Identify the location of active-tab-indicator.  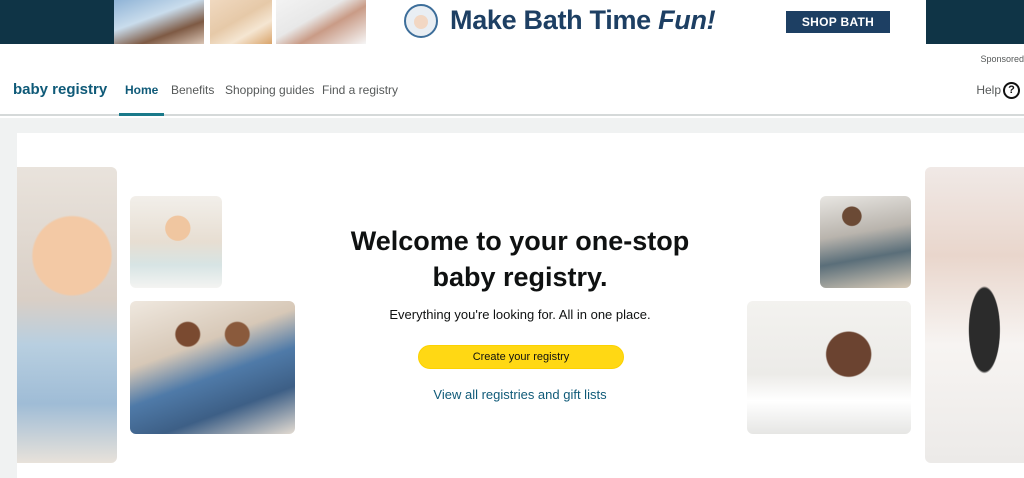
(141, 114).